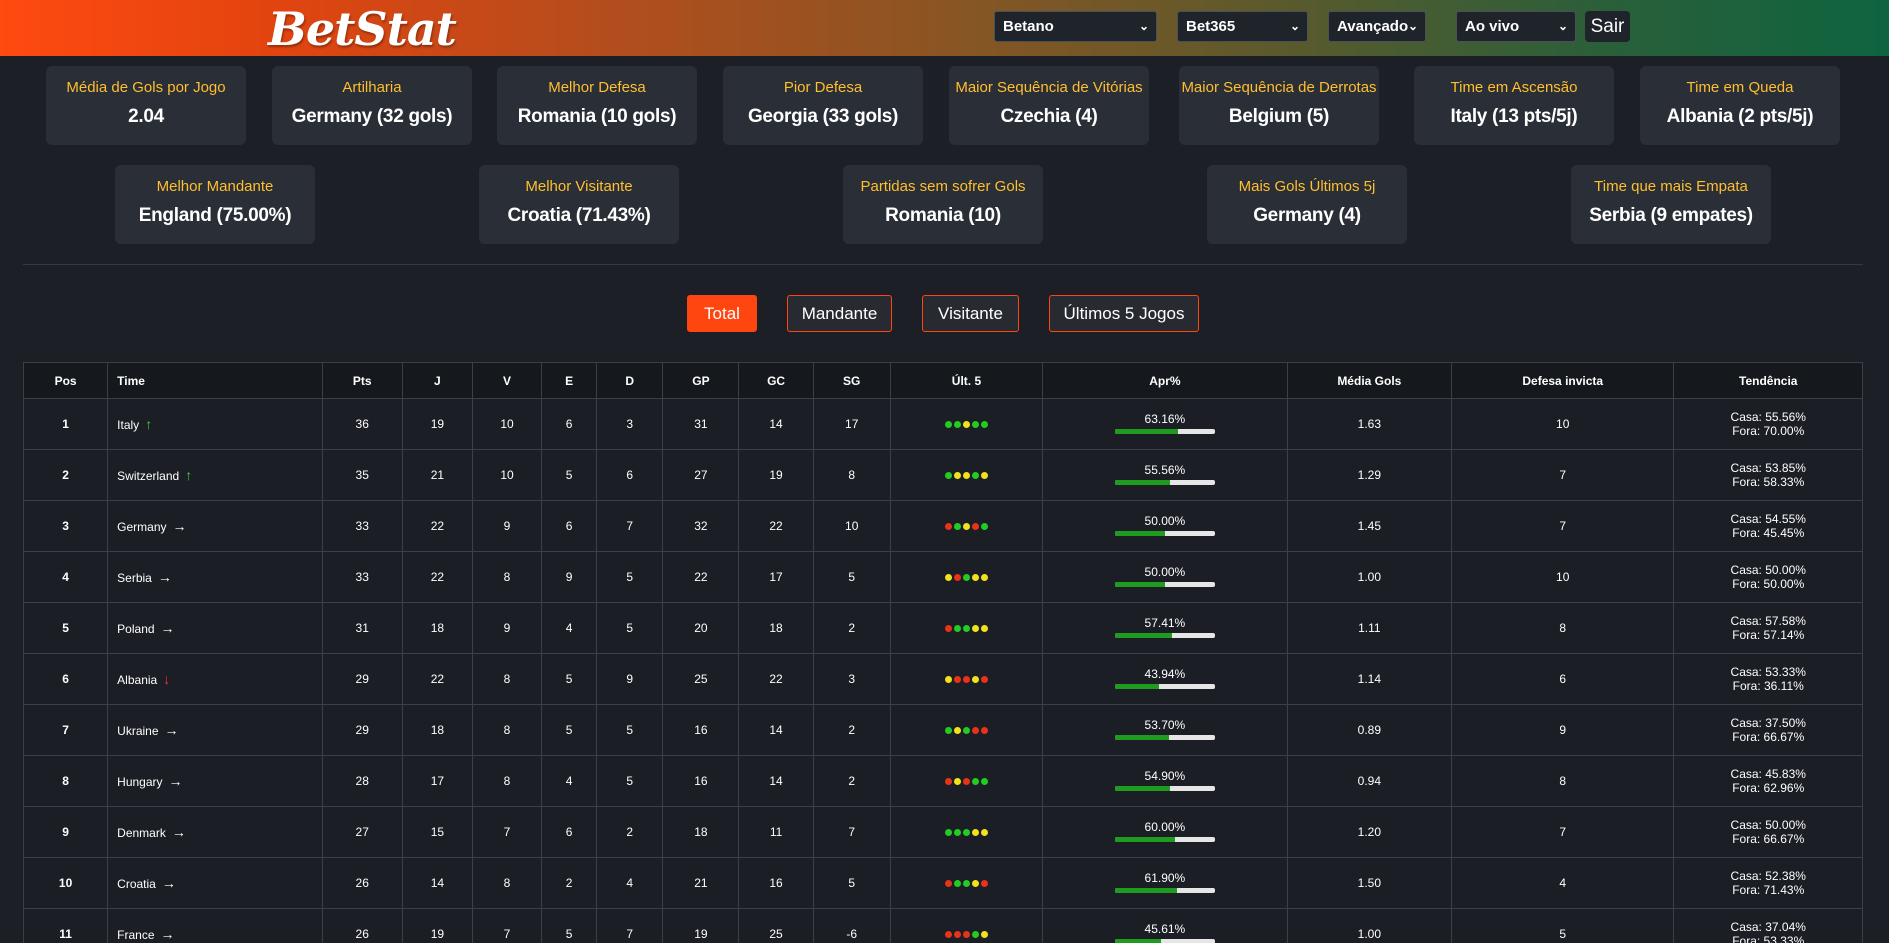 The width and height of the screenshot is (1889, 943). I want to click on logo: BetStat, so click(362, 29).